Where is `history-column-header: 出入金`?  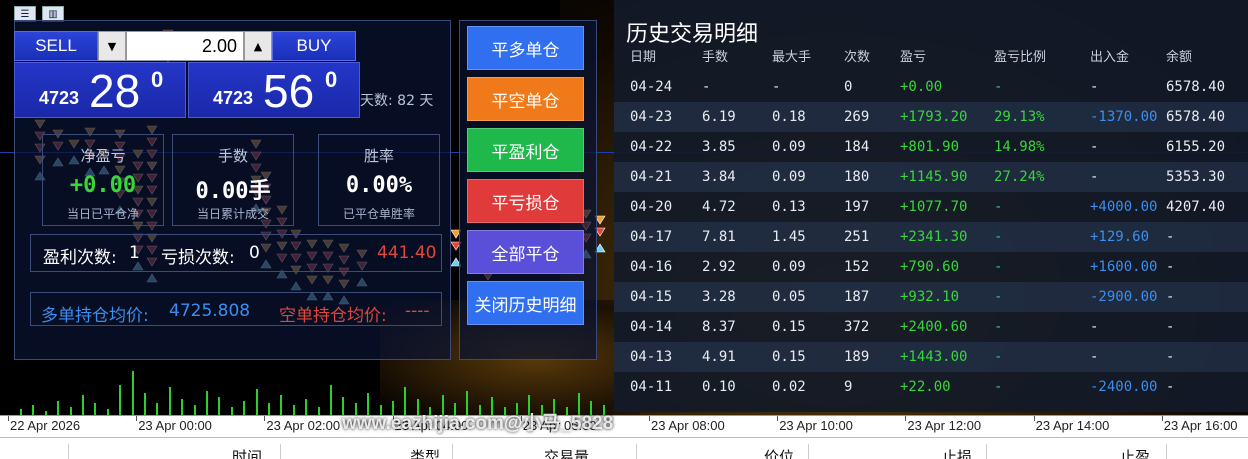
history-column-header: 出入金 is located at coordinates (1110, 57).